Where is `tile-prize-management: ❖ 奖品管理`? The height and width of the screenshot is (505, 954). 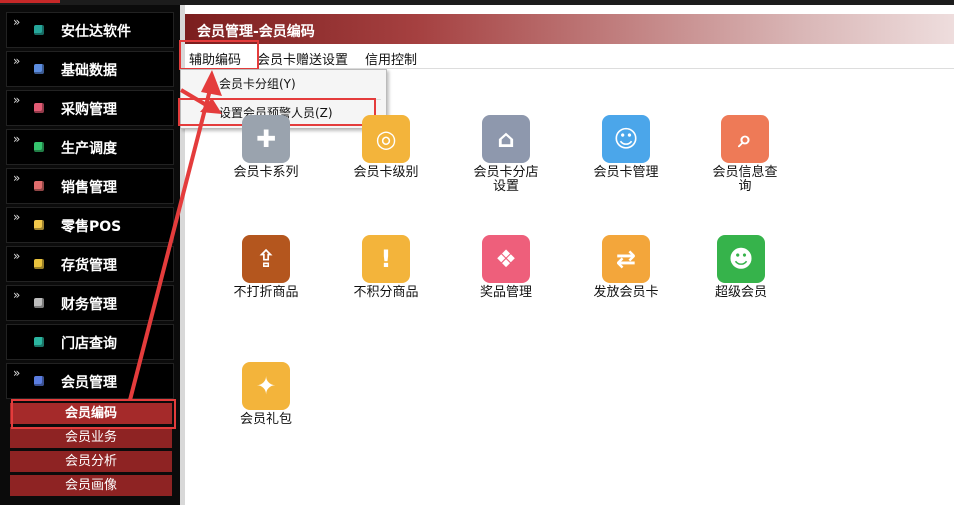 tile-prize-management: ❖ 奖品管理 is located at coordinates (506, 267).